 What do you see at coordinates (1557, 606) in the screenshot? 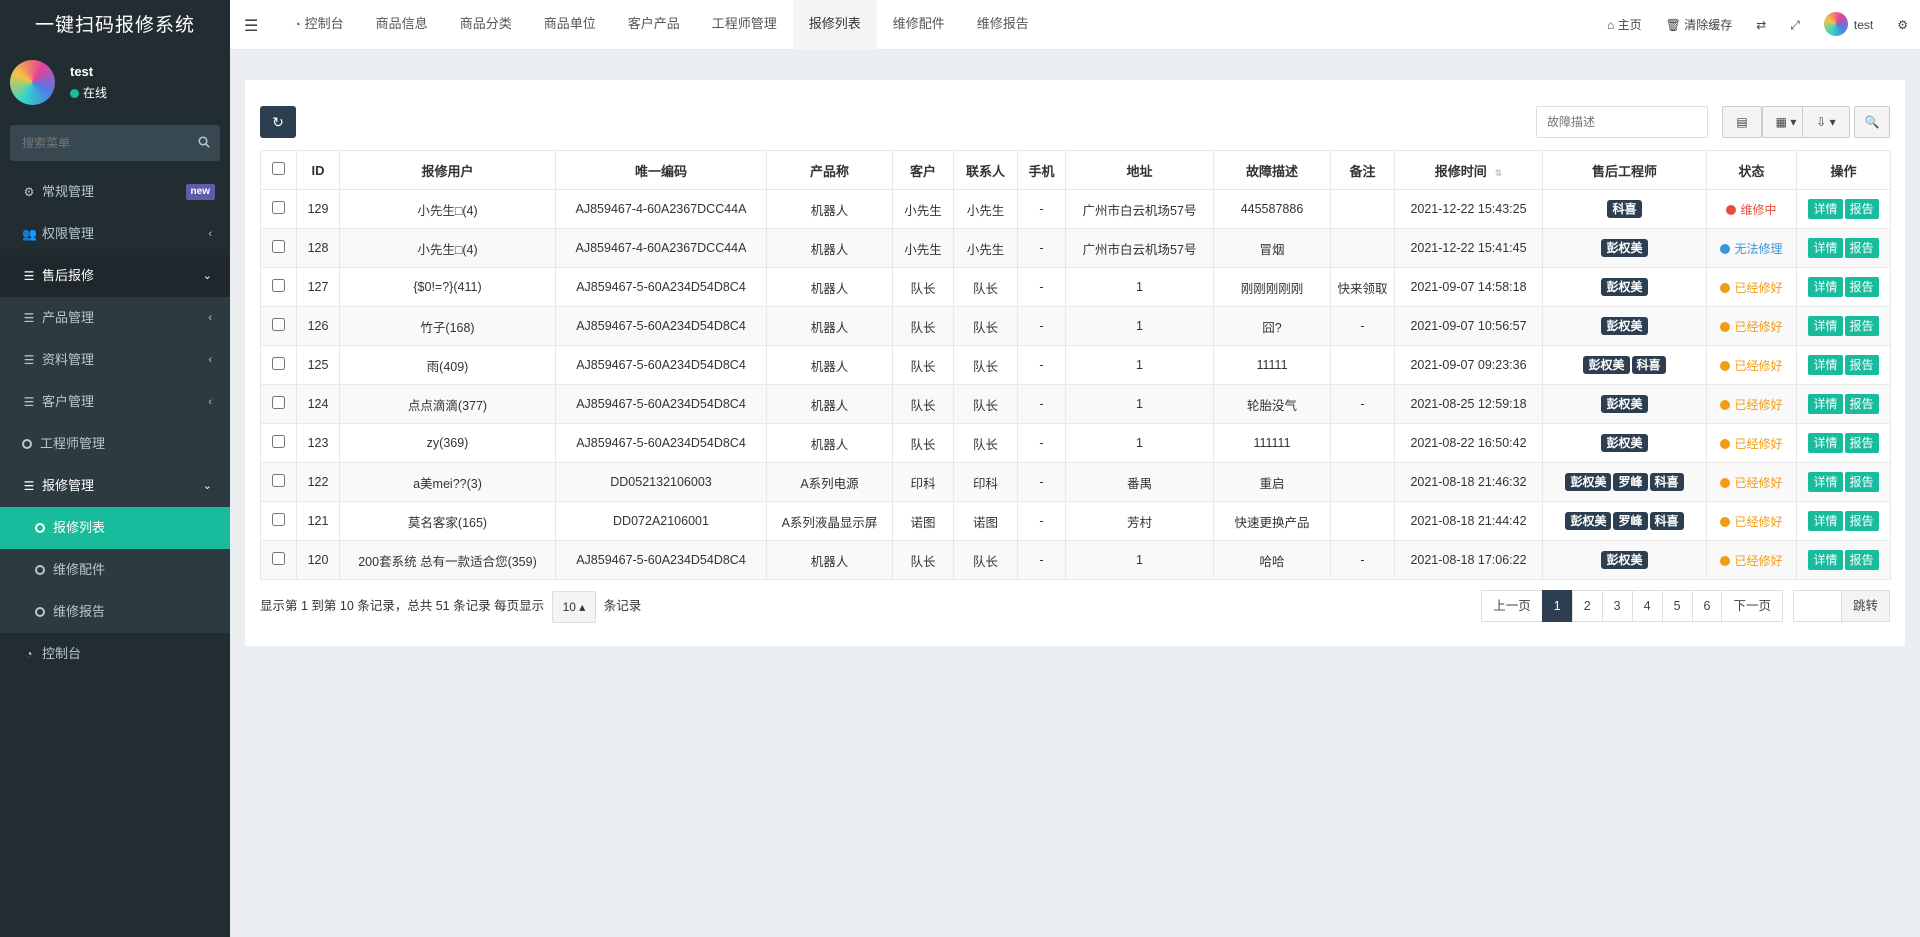
I see `page-button: 1` at bounding box center [1557, 606].